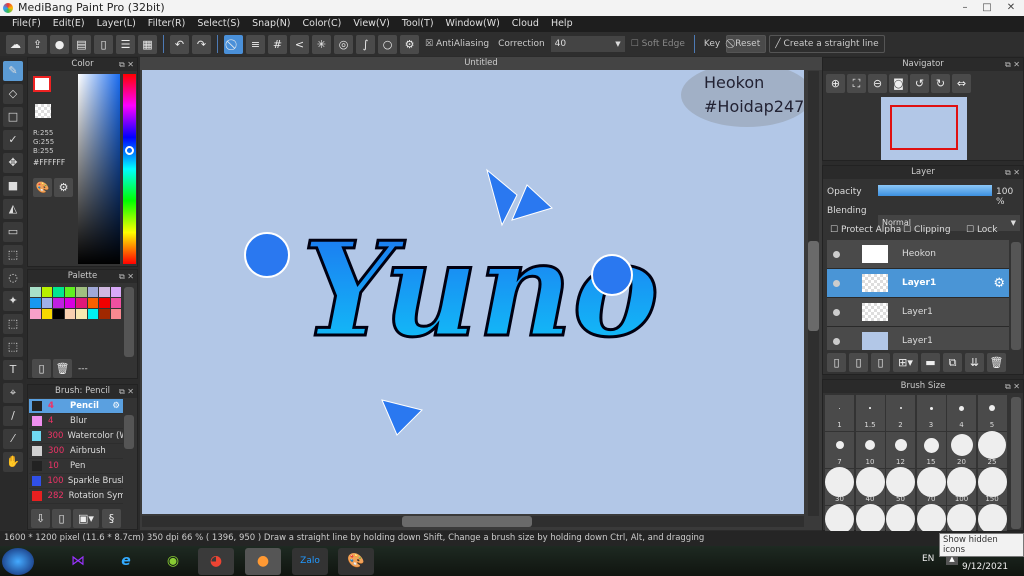  What do you see at coordinates (78, 561) in the screenshot?
I see `taskbar-app-visual-studio: ⋈` at bounding box center [78, 561].